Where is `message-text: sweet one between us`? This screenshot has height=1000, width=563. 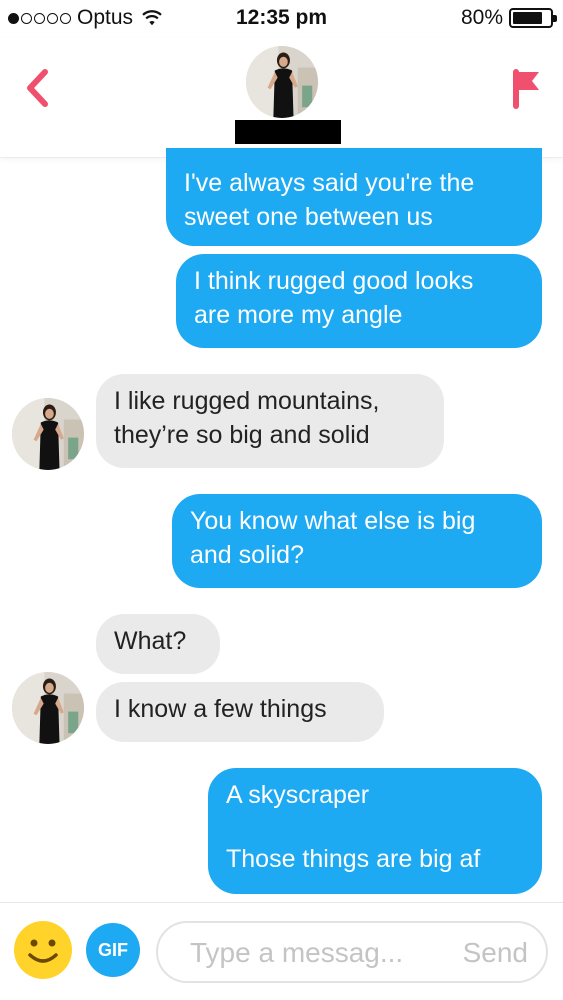 message-text: sweet one between us is located at coordinates (308, 217).